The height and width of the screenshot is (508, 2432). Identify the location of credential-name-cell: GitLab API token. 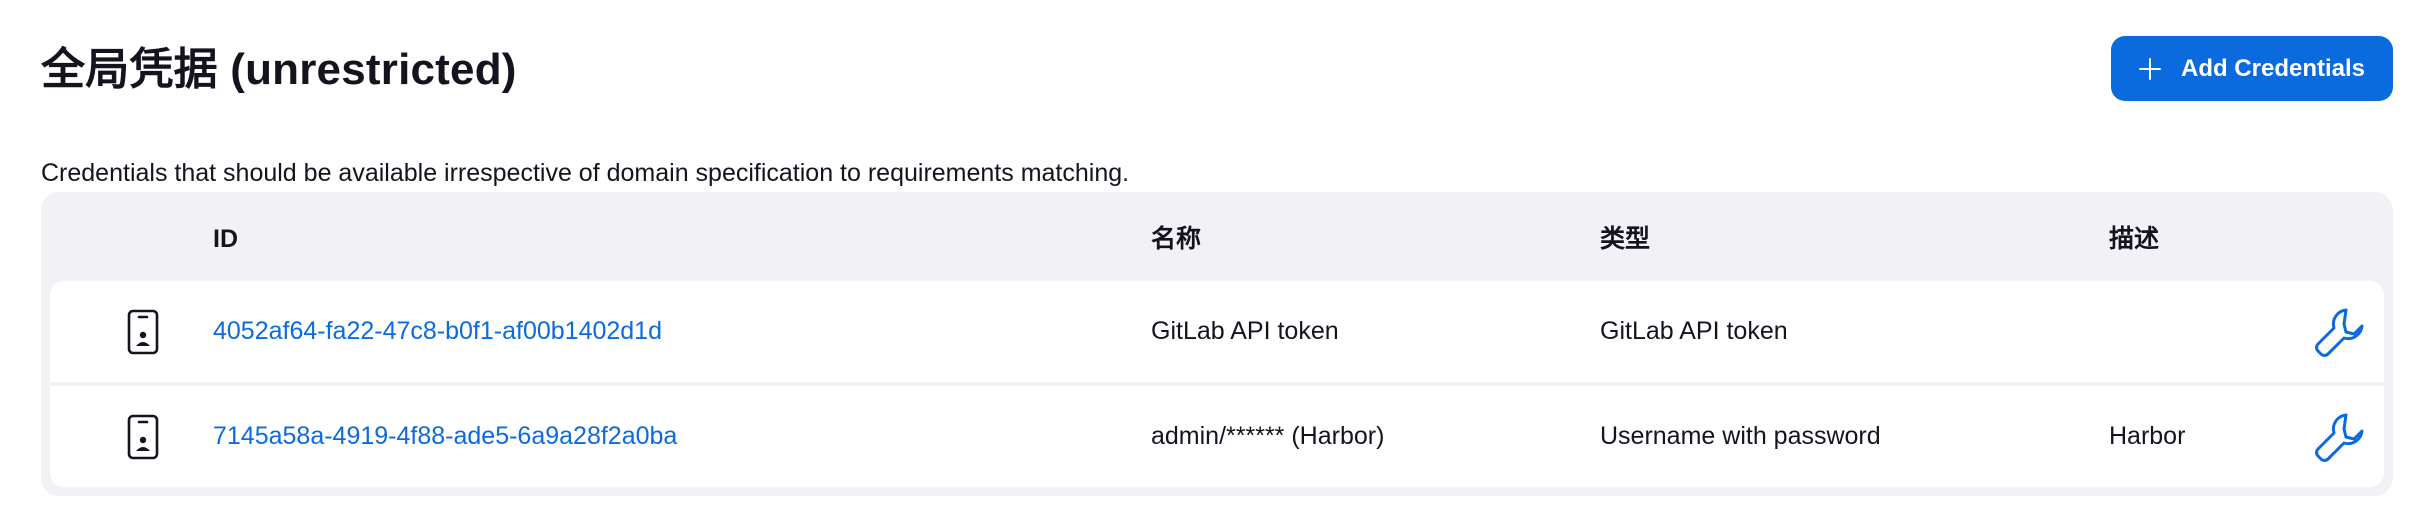
(1245, 331).